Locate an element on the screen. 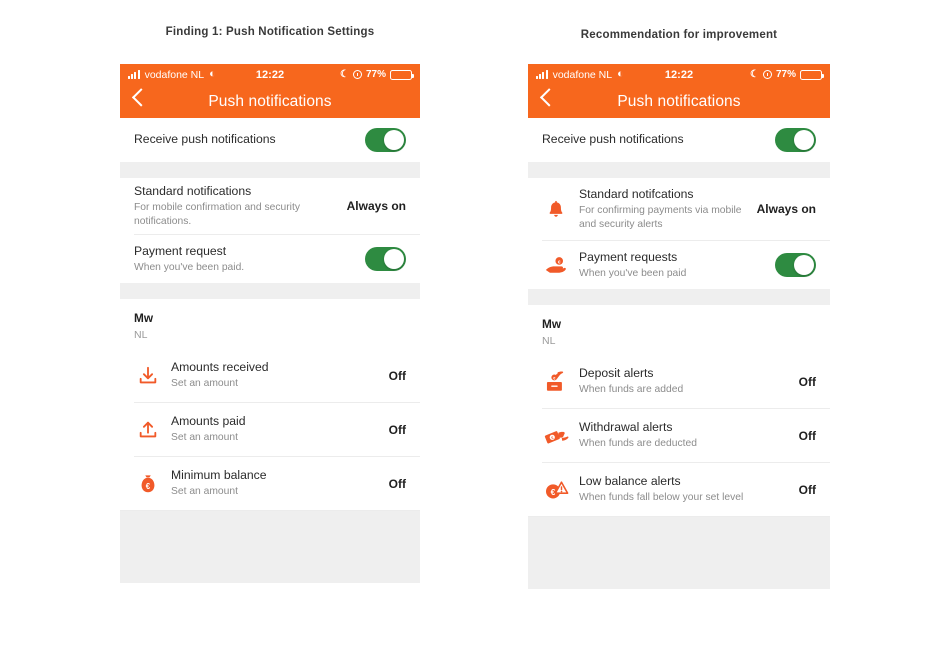  low-balance-warning-icon: € is located at coordinates (556, 490).